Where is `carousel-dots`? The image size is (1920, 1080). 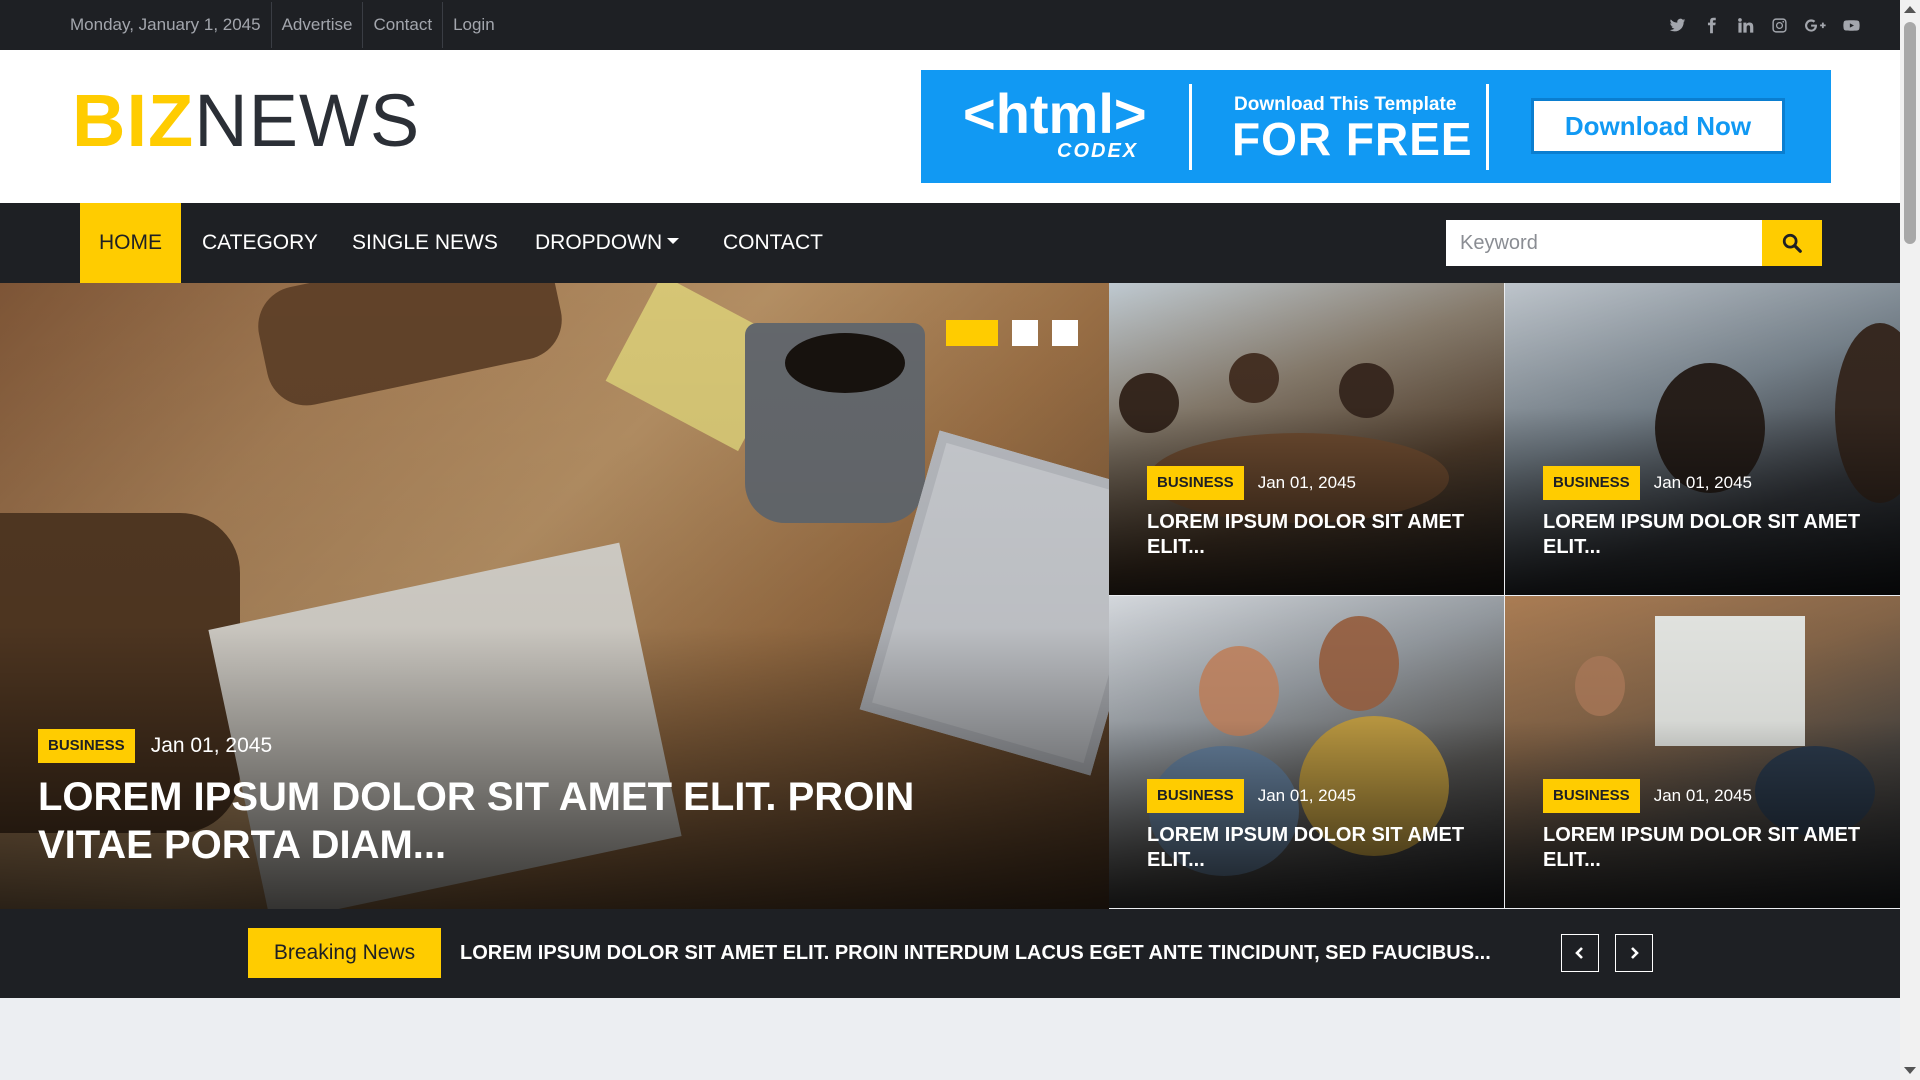
carousel-dots is located at coordinates (1012, 333).